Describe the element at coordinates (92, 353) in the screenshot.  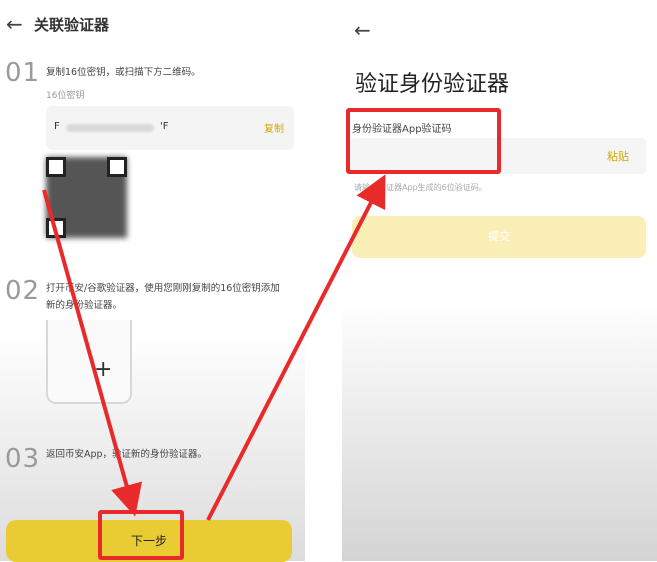
I see `arrow-to-next-button` at that location.